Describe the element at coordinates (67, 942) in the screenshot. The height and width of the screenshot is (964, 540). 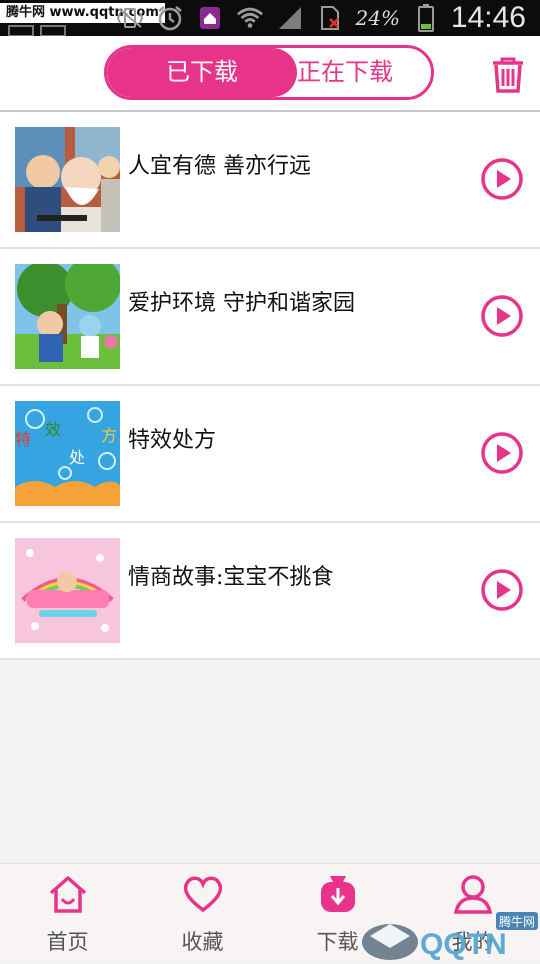
I see `nav-home-label: 首页` at that location.